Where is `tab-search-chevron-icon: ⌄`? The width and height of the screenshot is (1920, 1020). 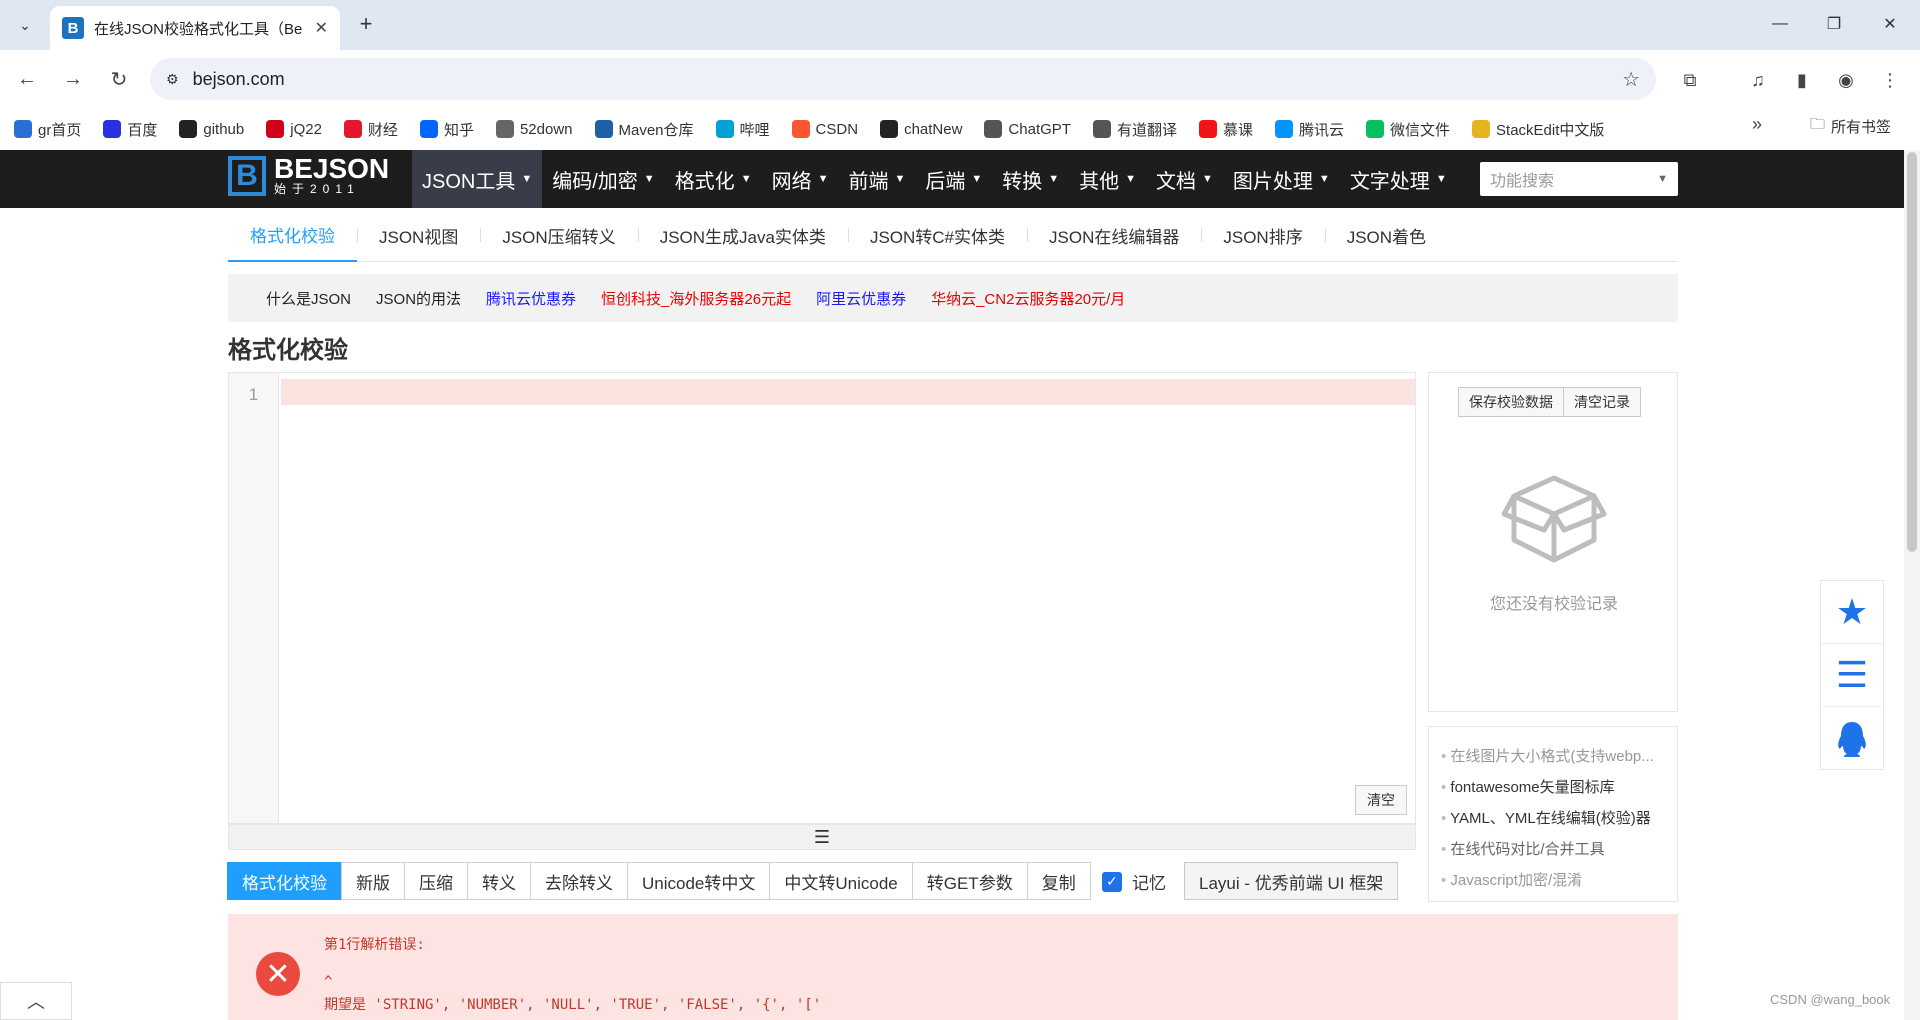
tab-search-chevron-icon: ⌄ is located at coordinates (25, 25).